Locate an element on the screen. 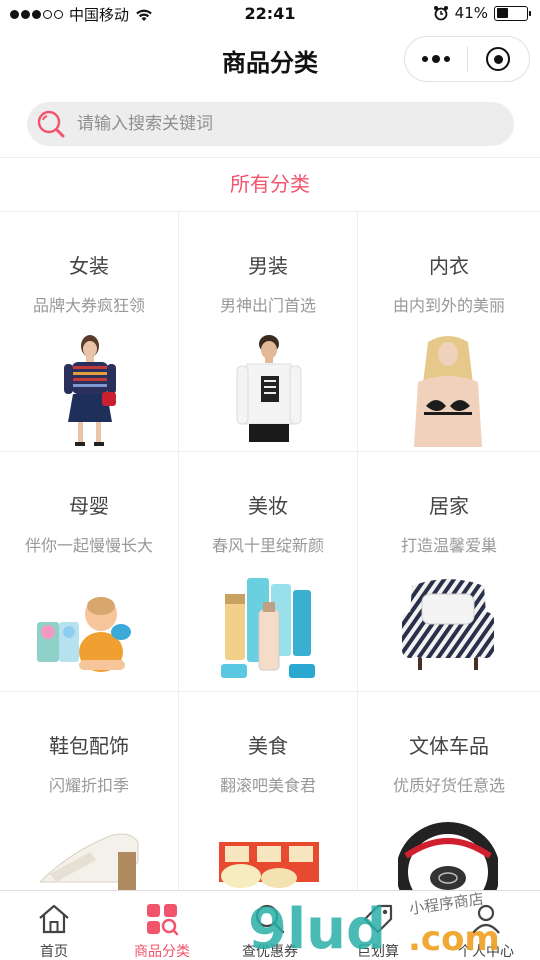 The width and height of the screenshot is (540, 960). category-name: 文体车品 is located at coordinates (449, 746).